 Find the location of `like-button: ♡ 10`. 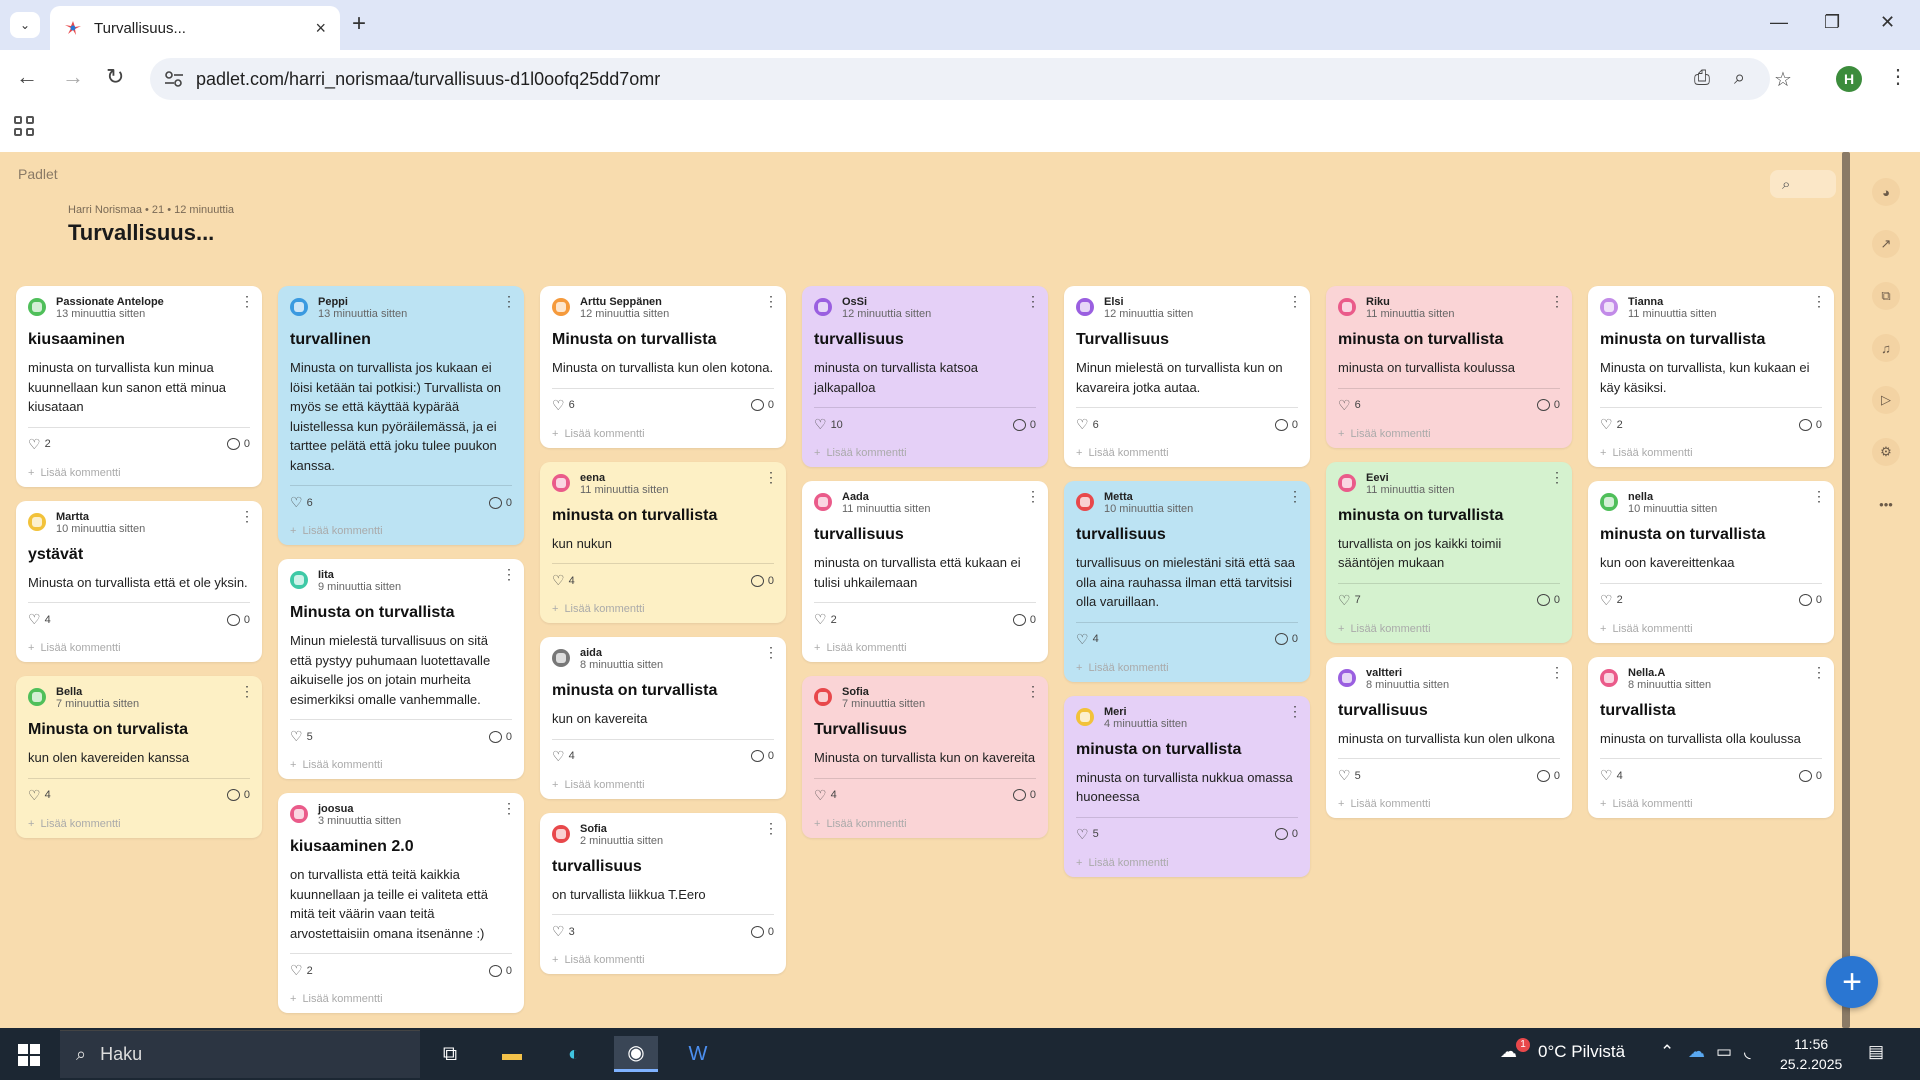

like-button: ♡ 10 is located at coordinates (828, 424).